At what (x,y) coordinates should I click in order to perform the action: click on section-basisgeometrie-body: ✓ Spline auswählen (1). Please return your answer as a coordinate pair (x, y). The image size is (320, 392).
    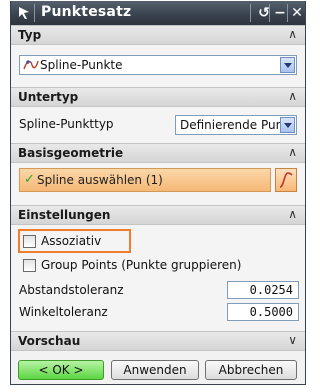
    Looking at the image, I should click on (158, 184).